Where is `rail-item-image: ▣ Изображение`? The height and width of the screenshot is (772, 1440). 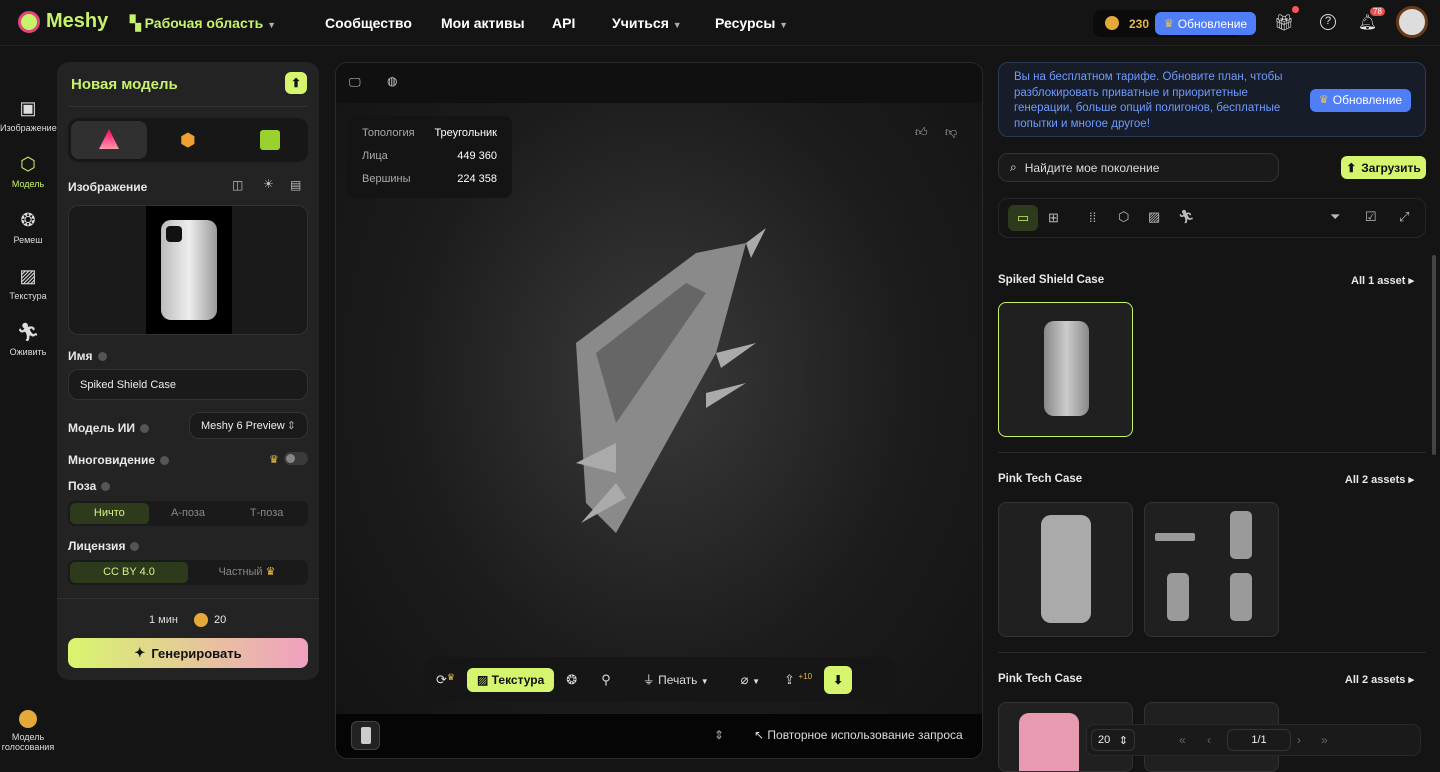 rail-item-image: ▣ Изображение is located at coordinates (28, 115).